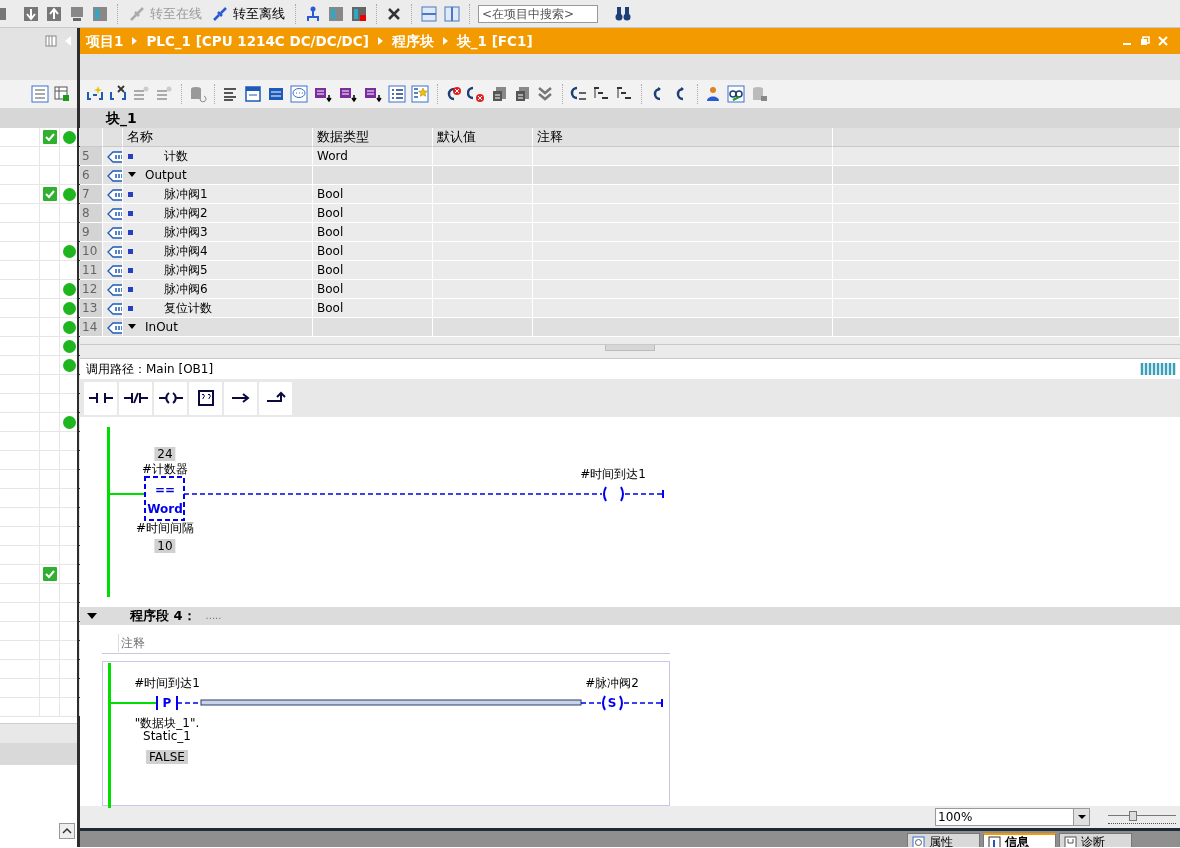  I want to click on edge-contact, so click(167, 703).